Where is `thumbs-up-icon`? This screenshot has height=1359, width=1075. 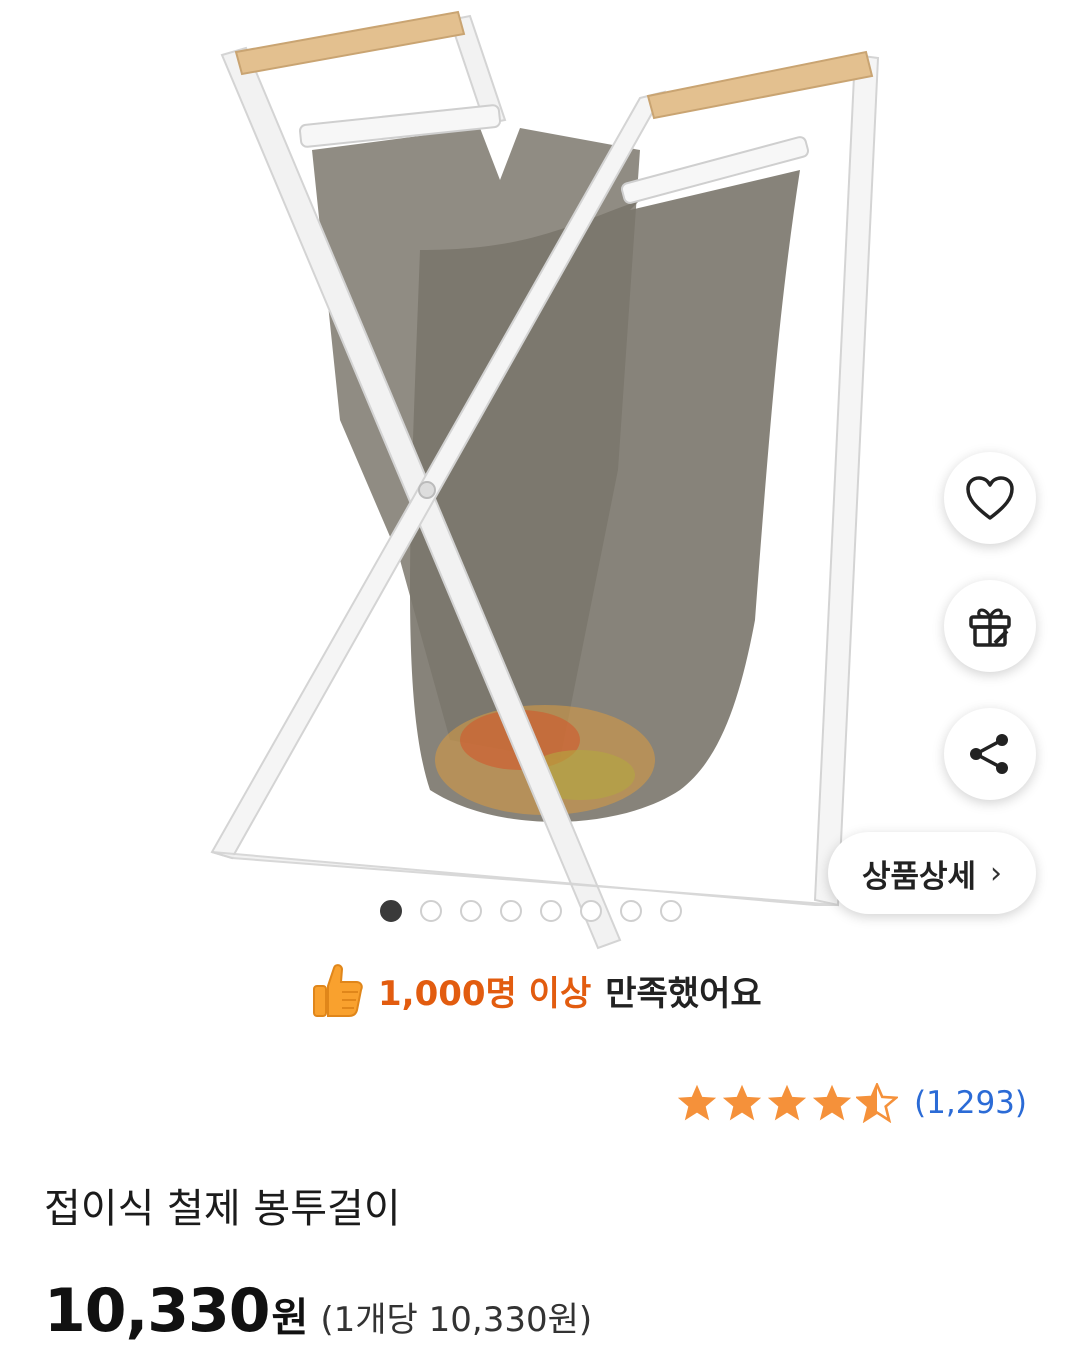
thumbs-up-icon is located at coordinates (338, 990).